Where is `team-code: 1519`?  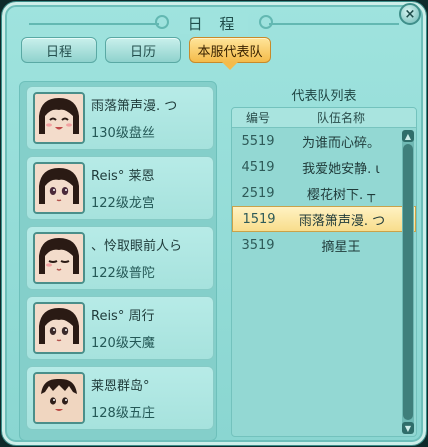
team-code: 1519 is located at coordinates (259, 219).